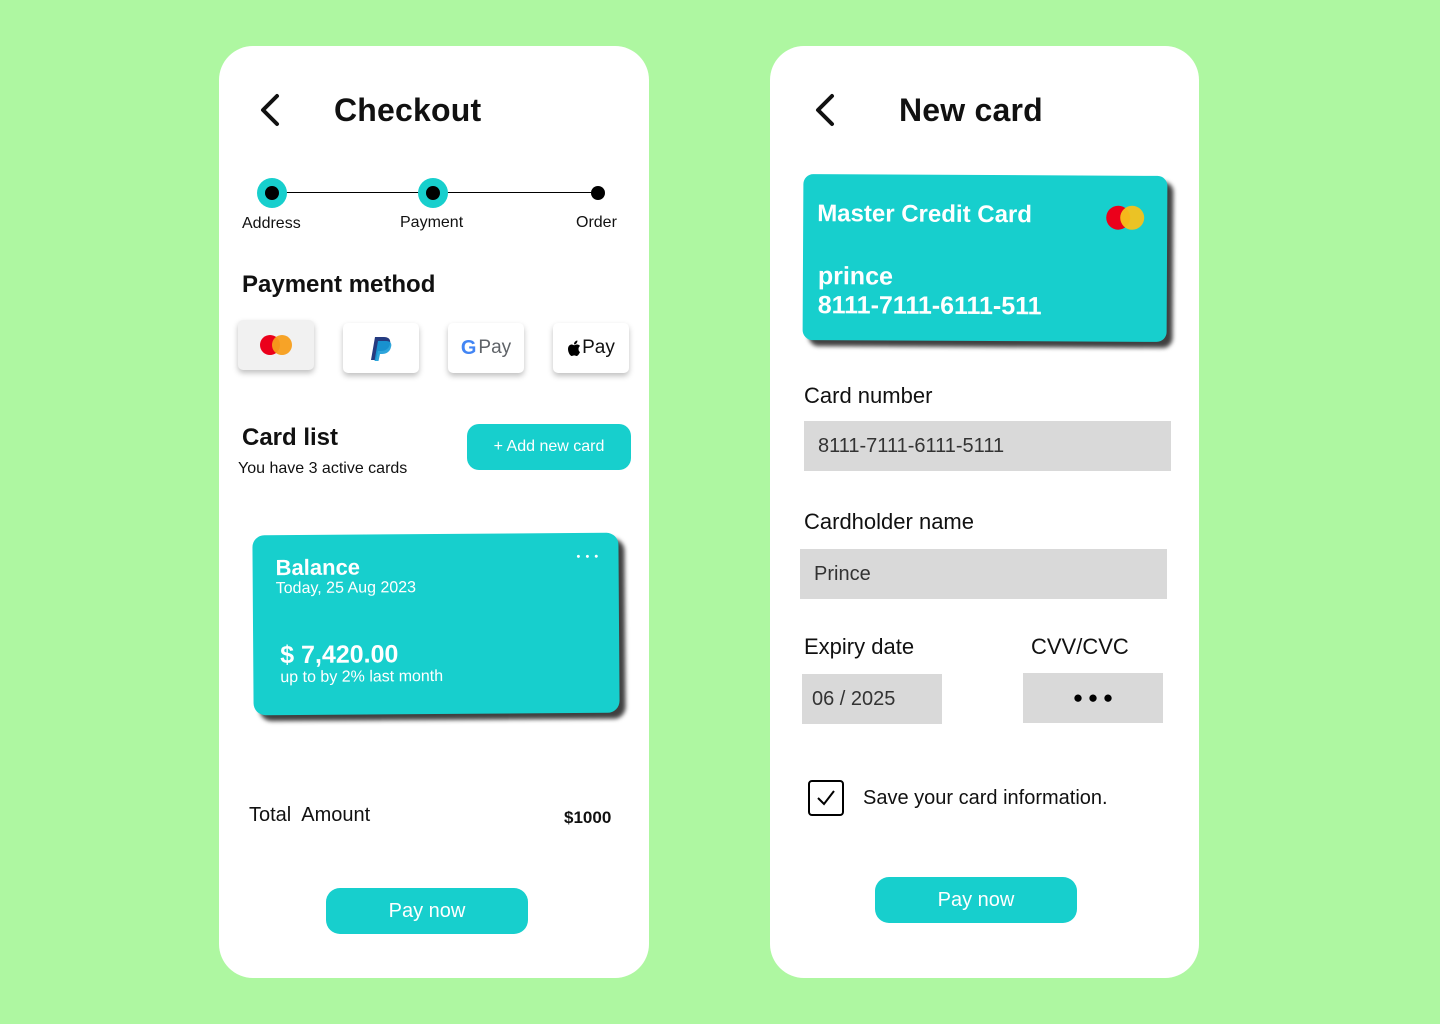  What do you see at coordinates (549, 447) in the screenshot?
I see `add-new-card-button: + Add new card` at bounding box center [549, 447].